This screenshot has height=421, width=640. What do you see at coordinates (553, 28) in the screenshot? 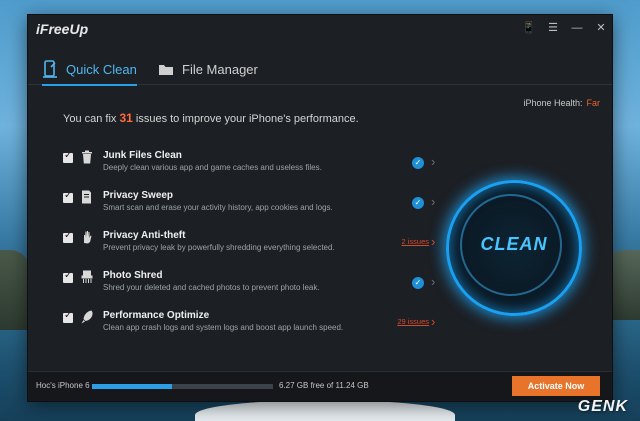
I see `menu-icon: ☰` at bounding box center [553, 28].